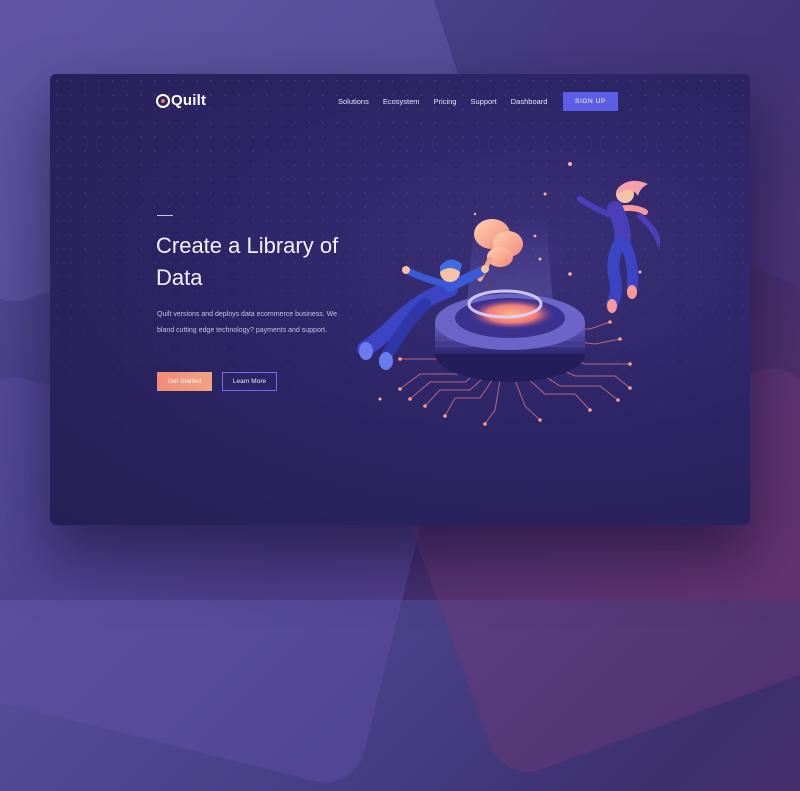 Image resolution: width=800 pixels, height=791 pixels. I want to click on logo-icon, so click(163, 100).